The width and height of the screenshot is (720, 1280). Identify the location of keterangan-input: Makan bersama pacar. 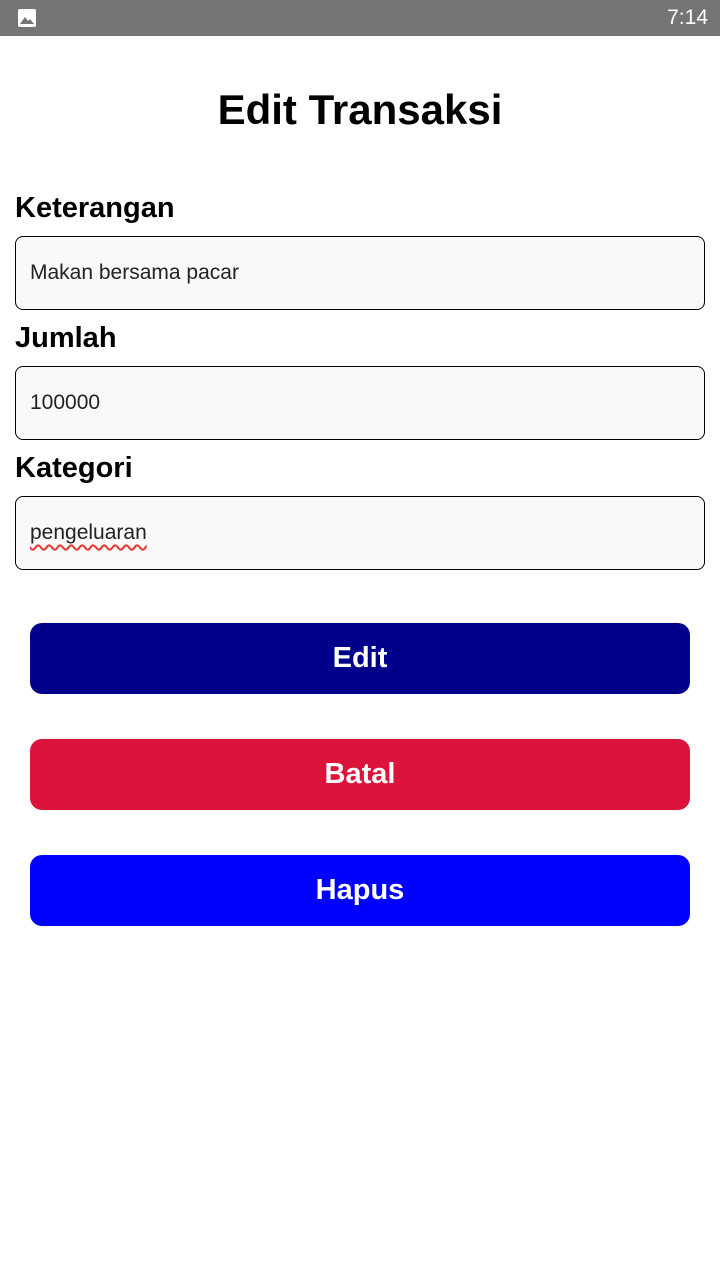
(360, 273).